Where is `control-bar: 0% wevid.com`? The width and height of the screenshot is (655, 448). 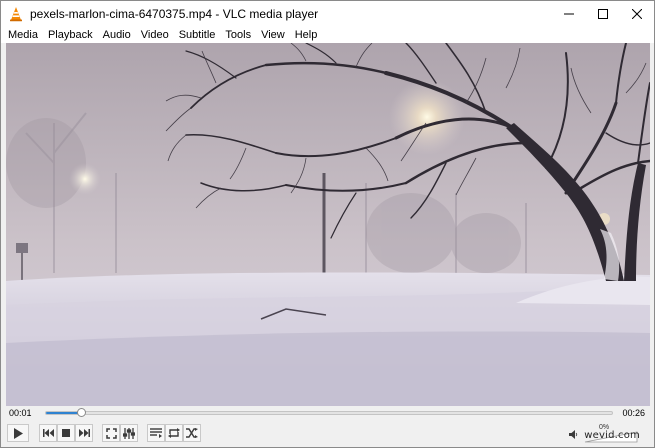 control-bar: 0% wevid.com is located at coordinates (327, 434).